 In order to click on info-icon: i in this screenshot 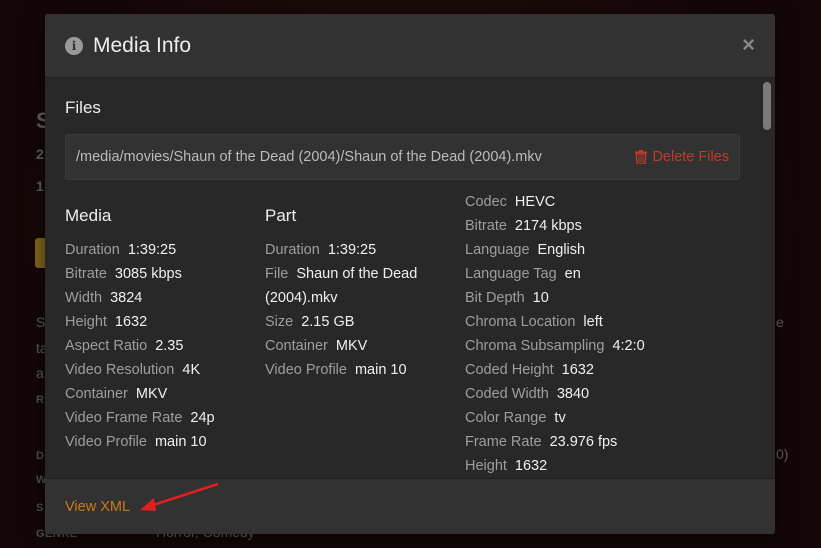, I will do `click(74, 45)`.